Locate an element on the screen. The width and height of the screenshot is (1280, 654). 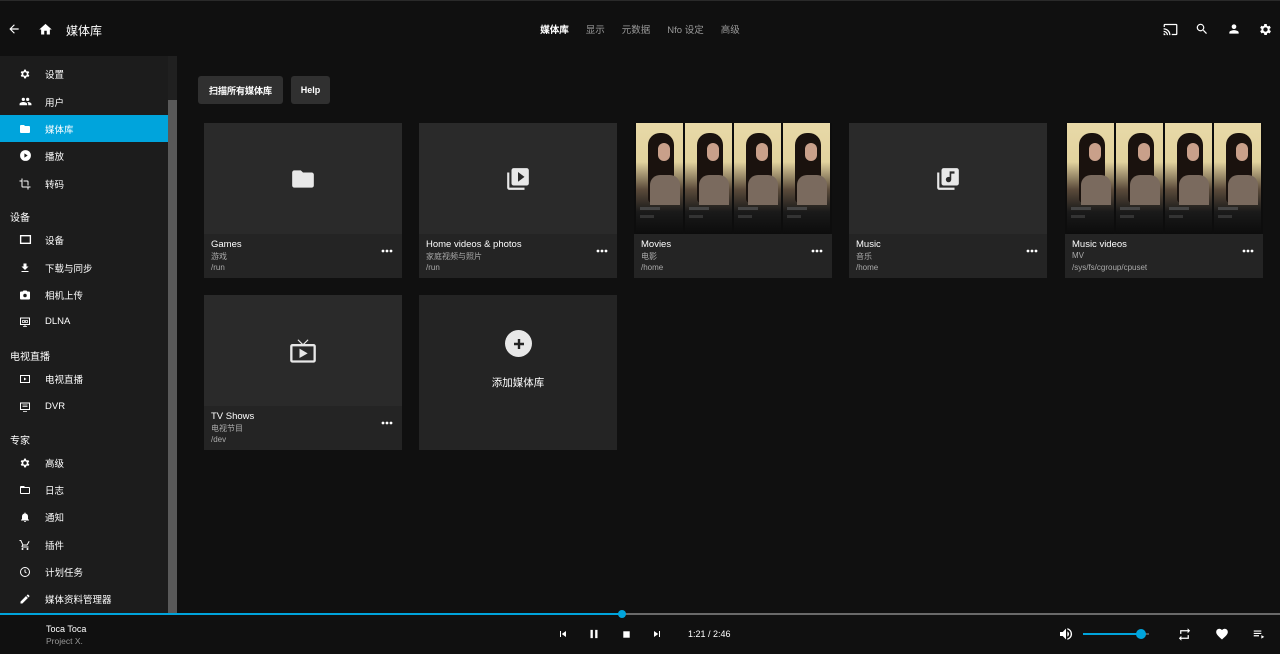
sidebar-item-library: 媒体库 is located at coordinates (84, 128).